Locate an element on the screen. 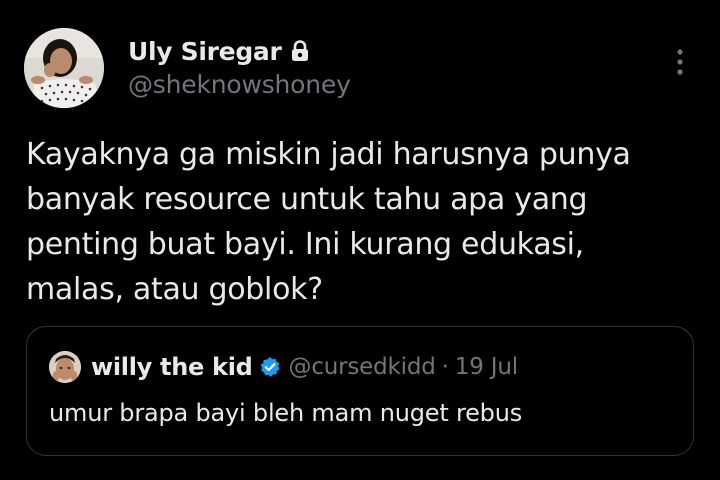 The image size is (720, 480). quoted-display-name: willy the kid is located at coordinates (172, 367).